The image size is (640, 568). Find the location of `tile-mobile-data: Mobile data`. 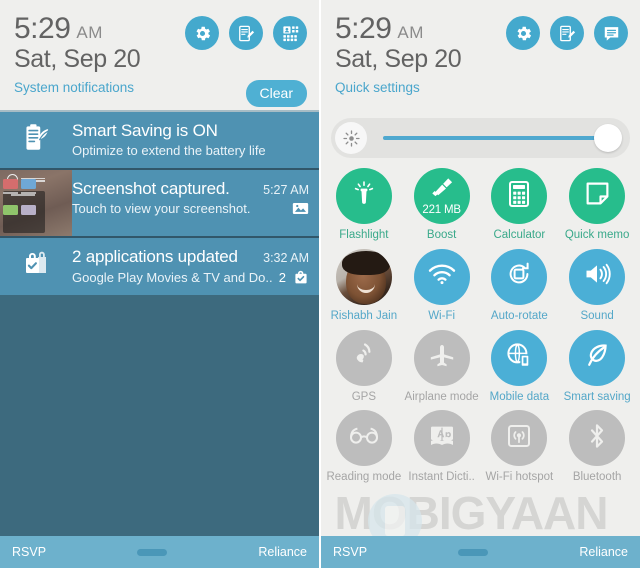

tile-mobile-data: Mobile data is located at coordinates (520, 367).